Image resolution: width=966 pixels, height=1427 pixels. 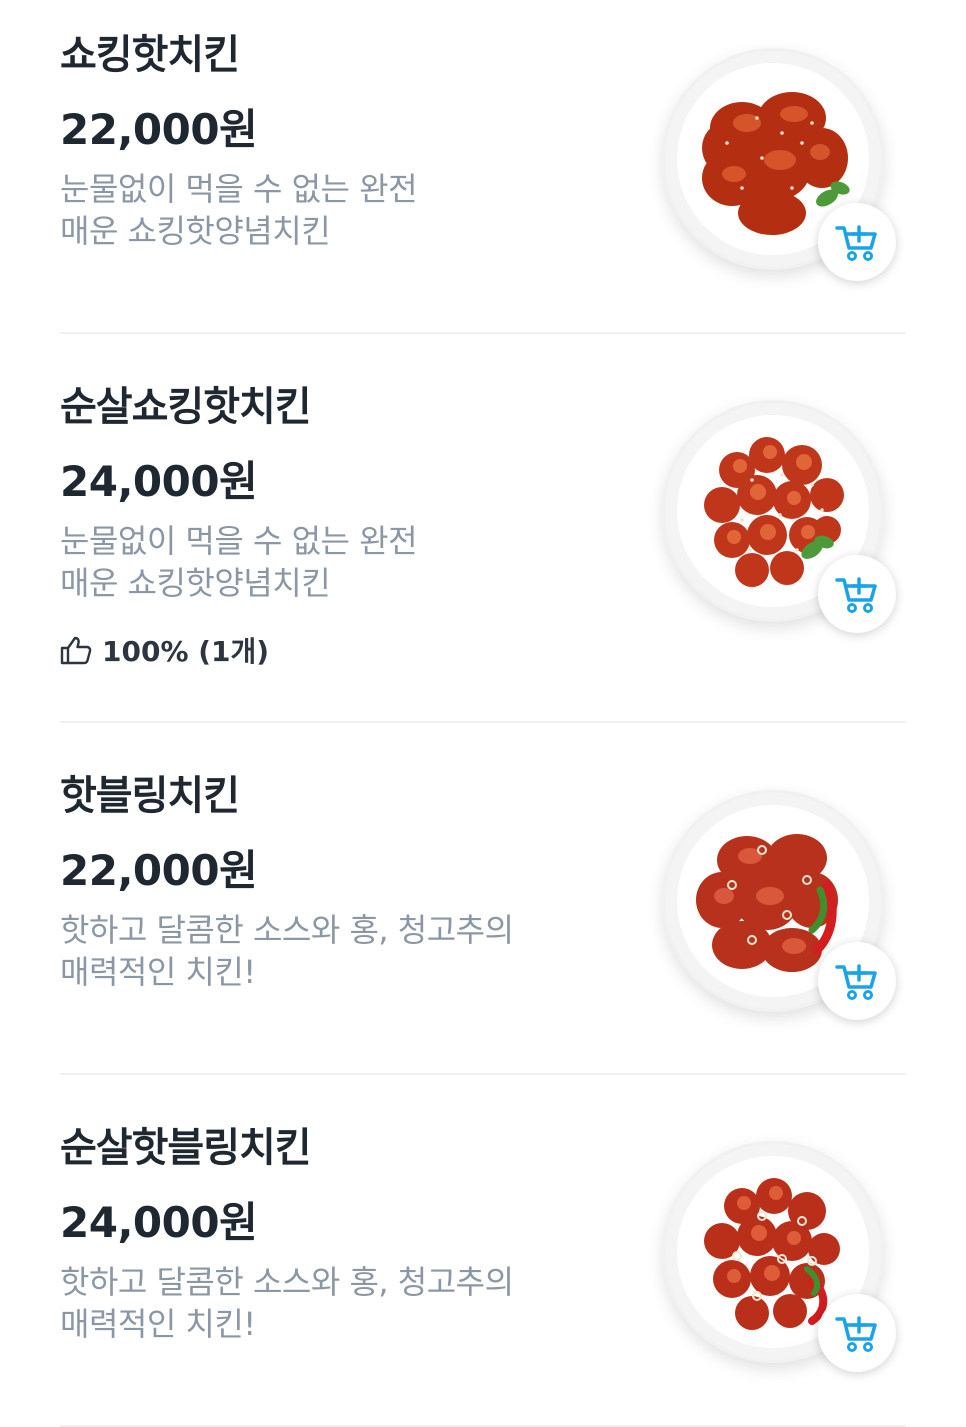 I want to click on rating: 100% (1개), so click(x=164, y=650).